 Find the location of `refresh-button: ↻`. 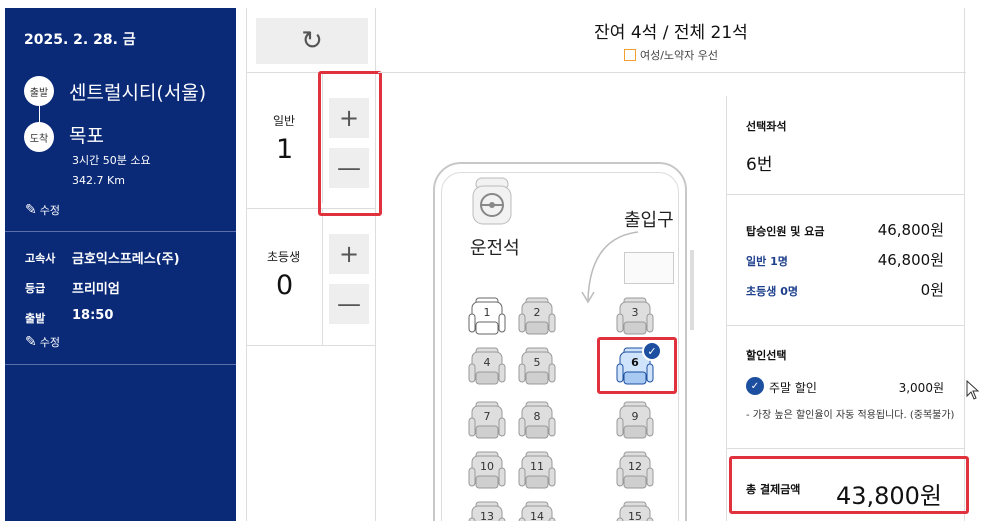

refresh-button: ↻ is located at coordinates (312, 41).